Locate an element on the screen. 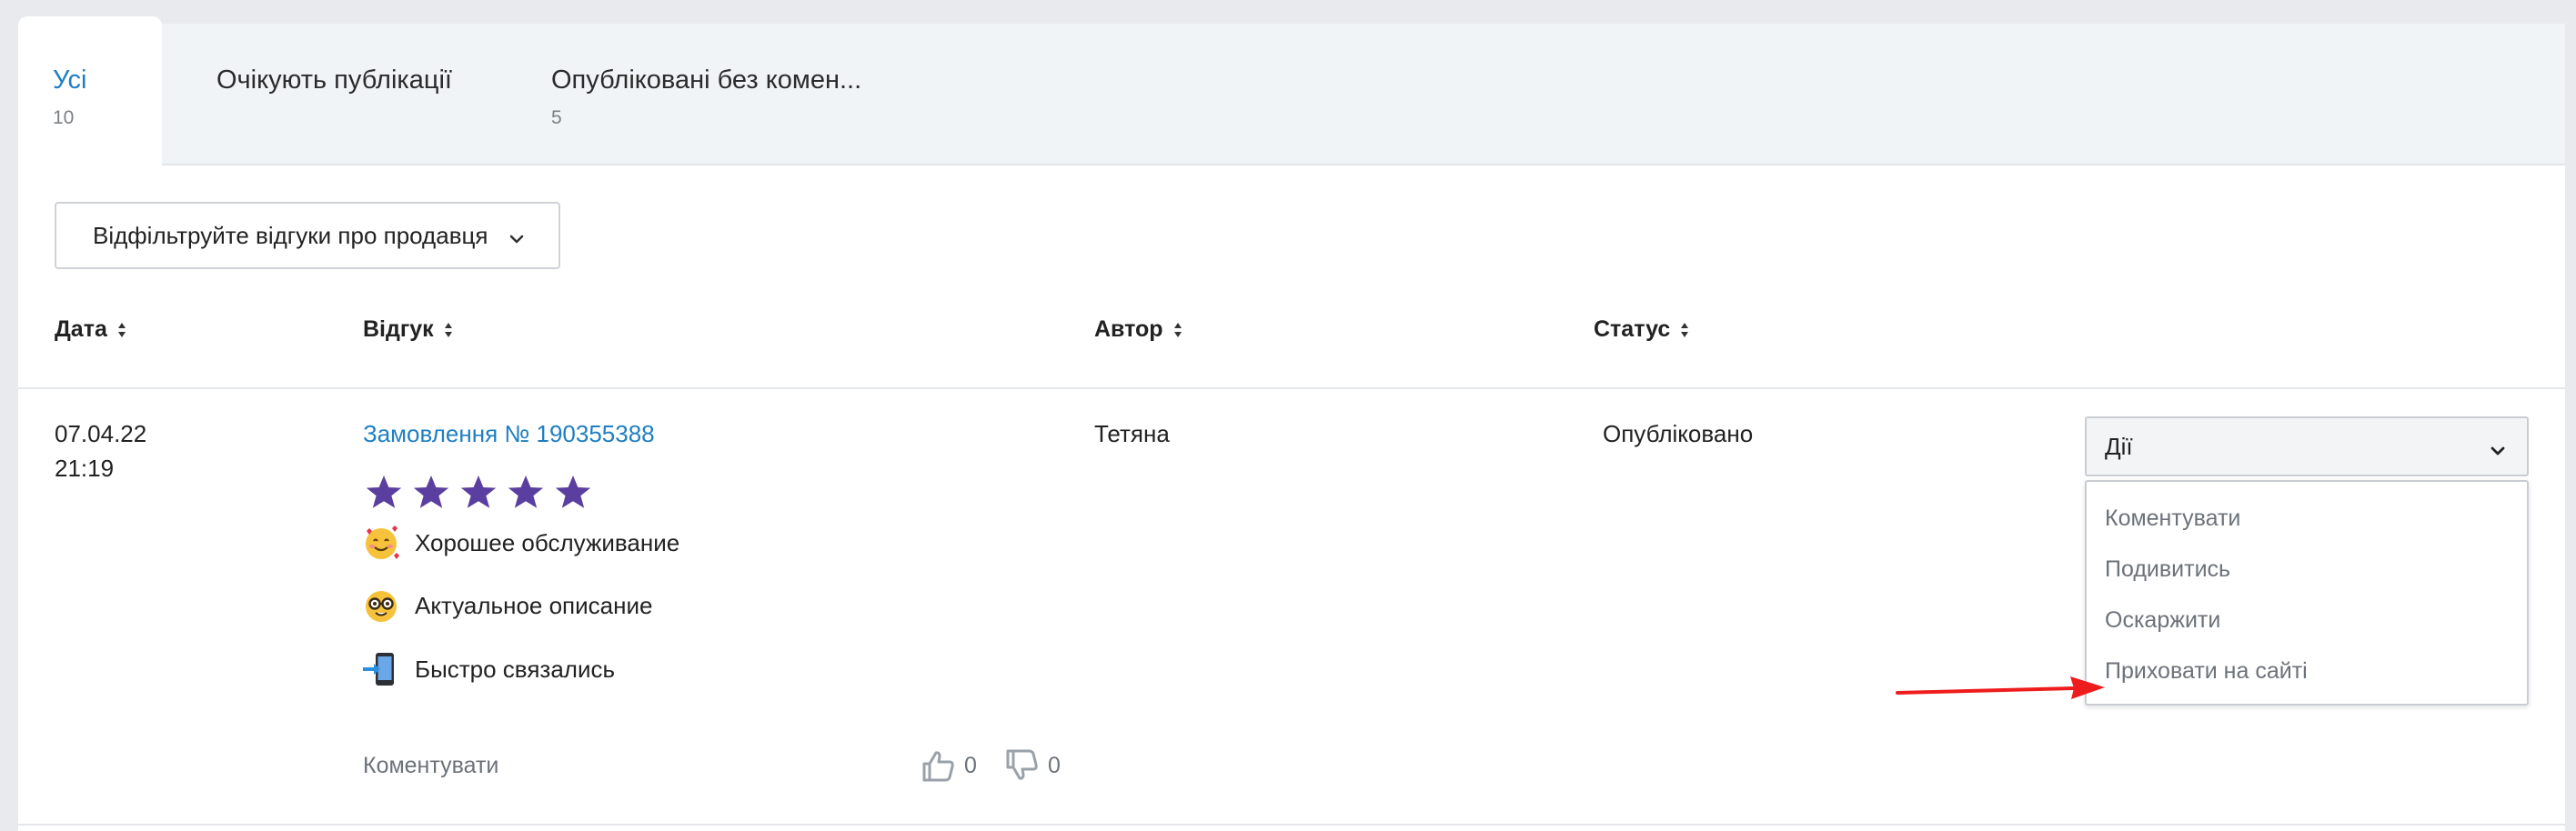 This screenshot has height=831, width=2576. column-header-review-label: Відгук is located at coordinates (398, 329).